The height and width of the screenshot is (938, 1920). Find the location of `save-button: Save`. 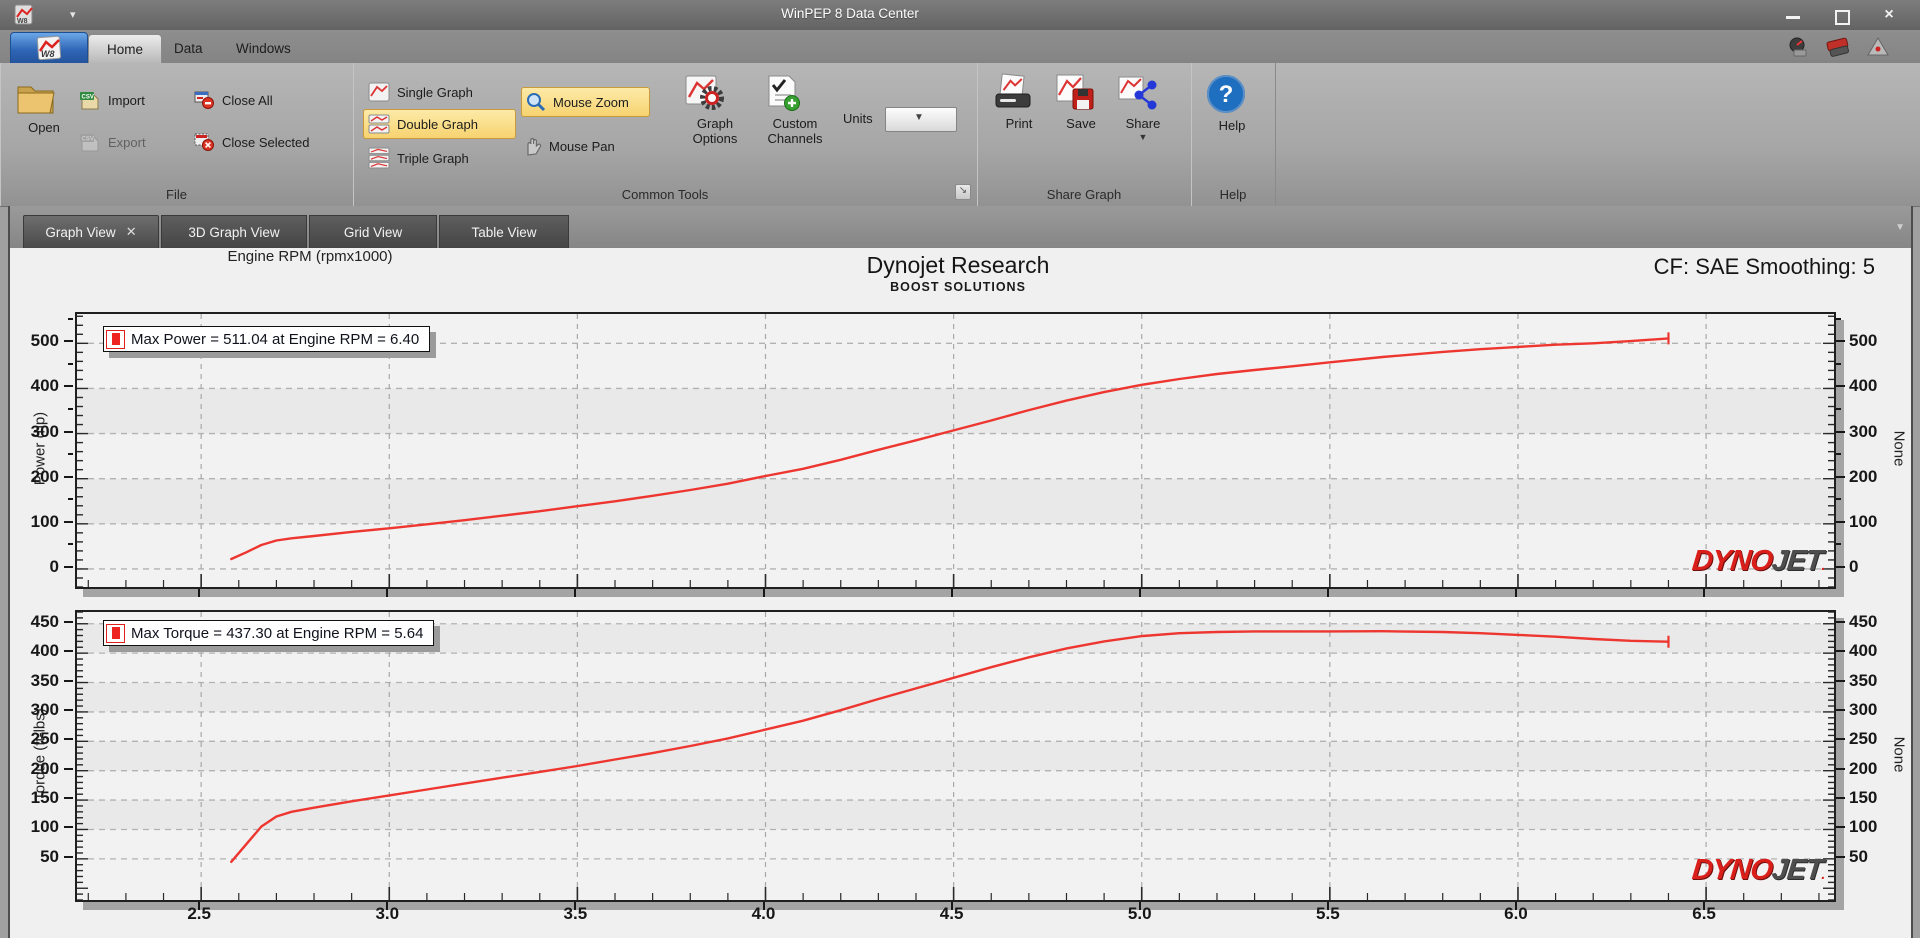

save-button: Save is located at coordinates (1081, 102).